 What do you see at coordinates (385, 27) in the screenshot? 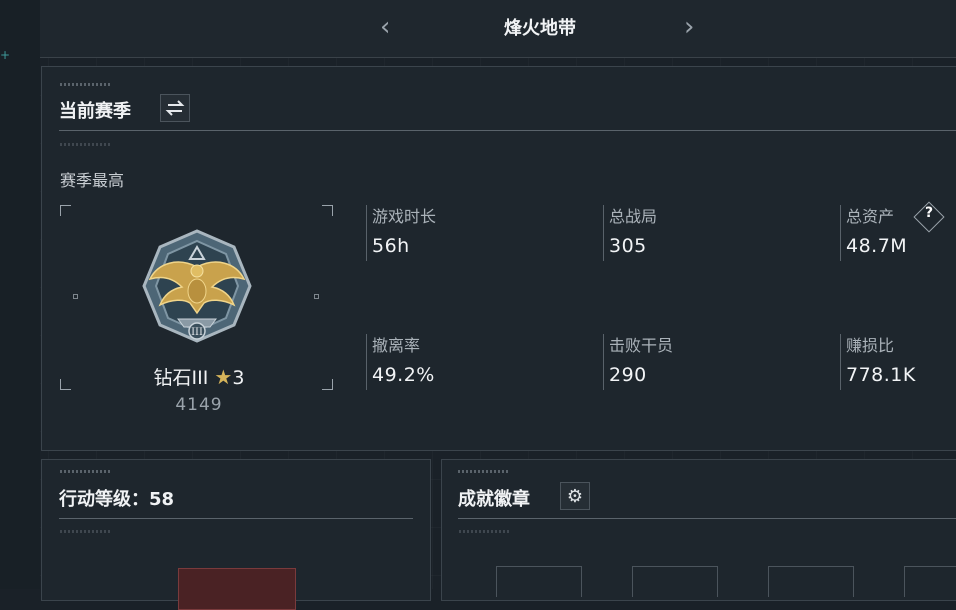
I see `chevron-left-icon: ‹` at bounding box center [385, 27].